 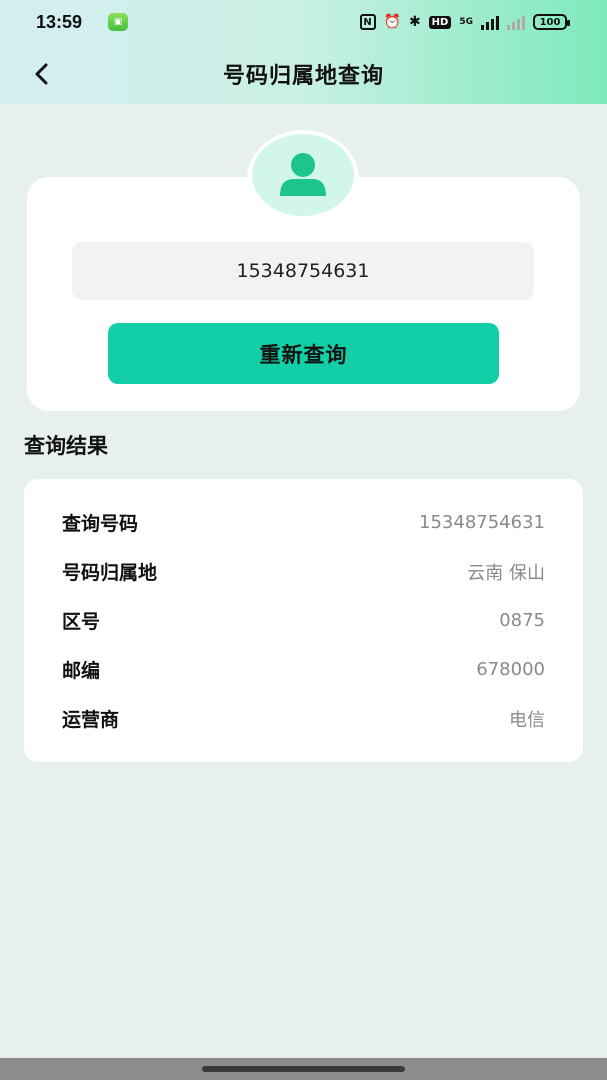 I want to click on nfc-icon: N, so click(x=367, y=22).